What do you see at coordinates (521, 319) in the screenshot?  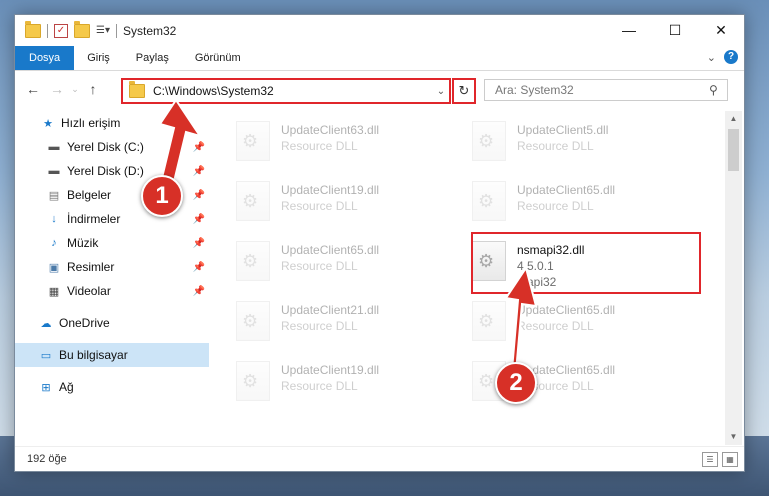 I see `arrow-2-icon` at bounding box center [521, 319].